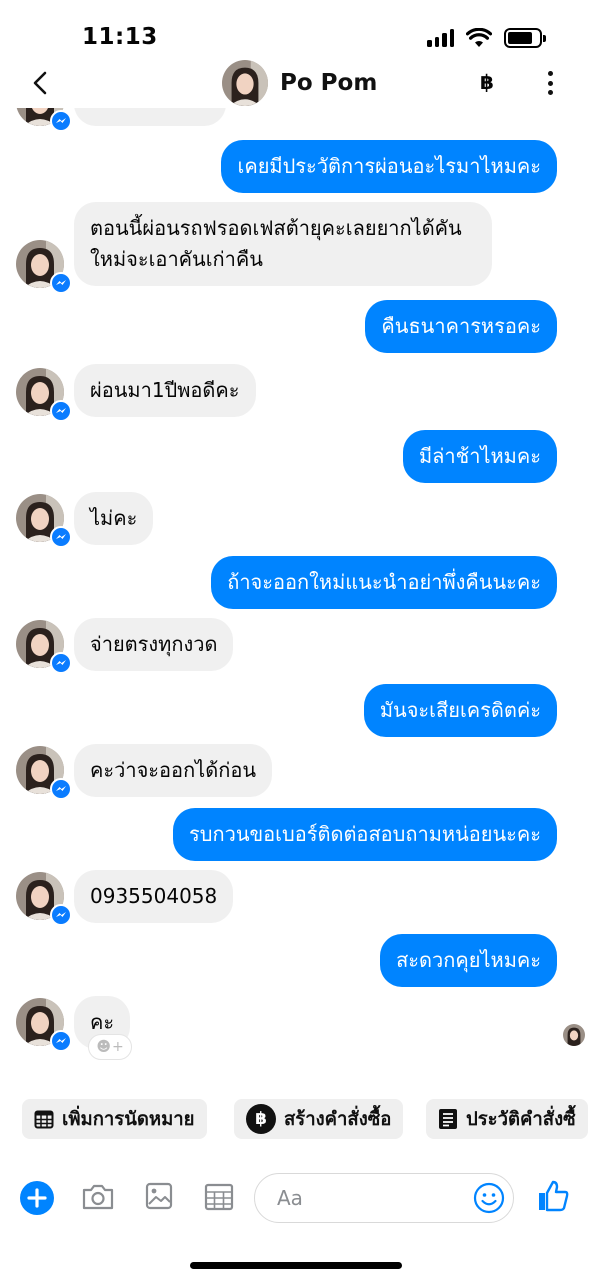 The image size is (590, 1280). Describe the element at coordinates (384, 1198) in the screenshot. I see `message-input: Aa` at that location.